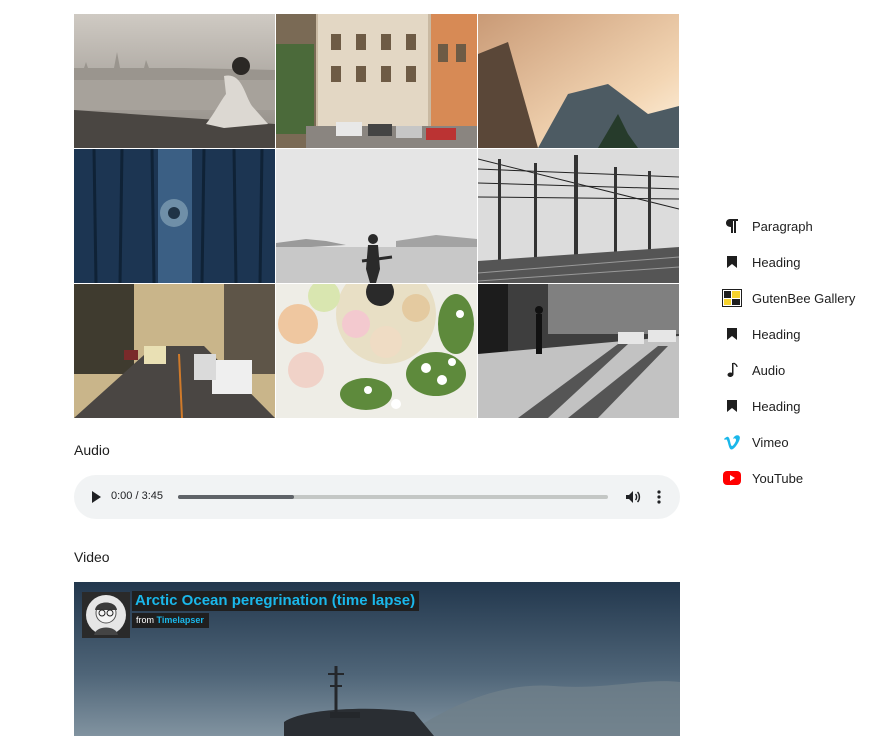  Describe the element at coordinates (659, 497) in the screenshot. I see `more-options-icon` at that location.